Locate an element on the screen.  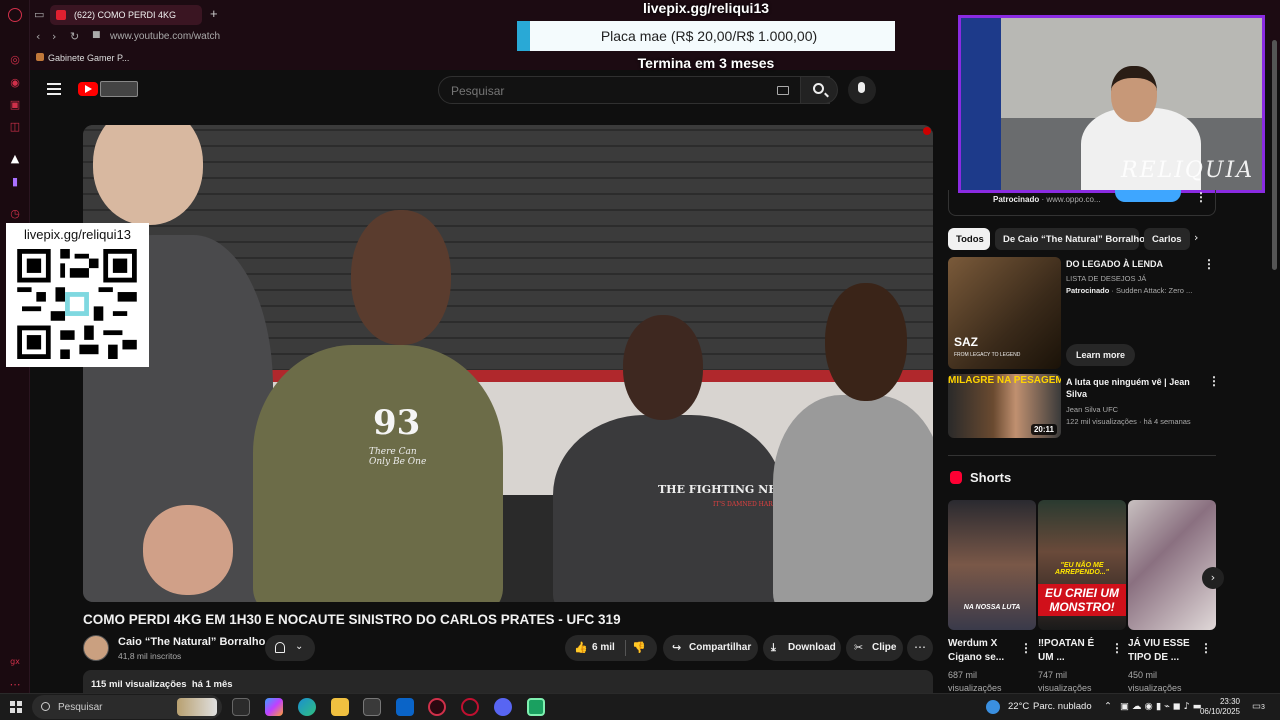
scissors-icon: ✂ is located at coordinates (859, 647).